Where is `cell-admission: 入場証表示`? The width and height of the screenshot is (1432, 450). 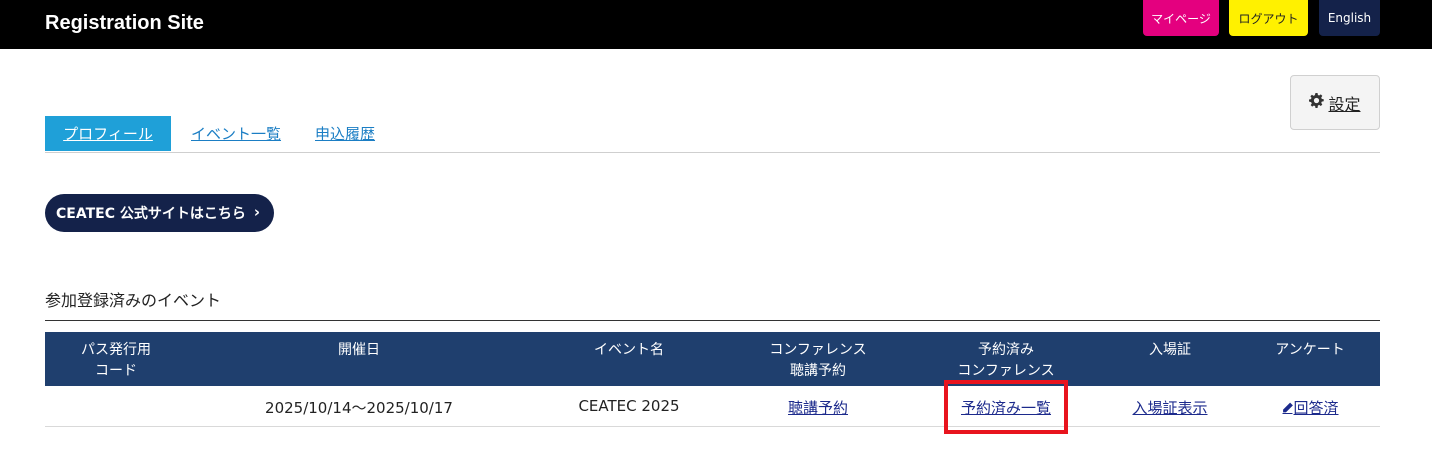 cell-admission: 入場証表示 is located at coordinates (1169, 407).